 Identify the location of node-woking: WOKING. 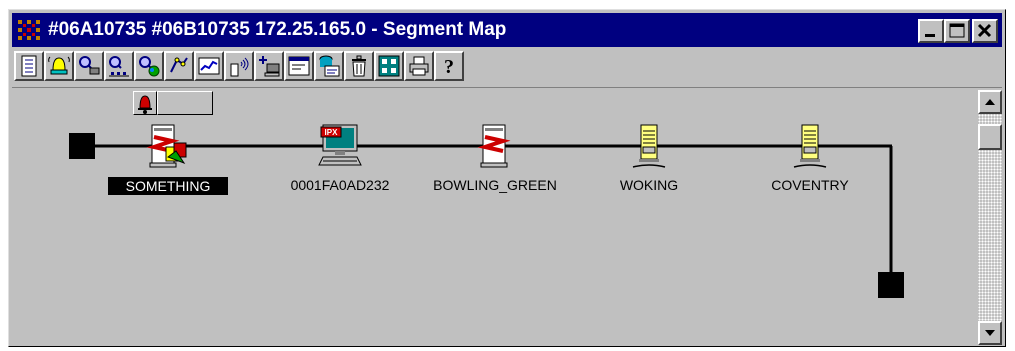
(649, 163).